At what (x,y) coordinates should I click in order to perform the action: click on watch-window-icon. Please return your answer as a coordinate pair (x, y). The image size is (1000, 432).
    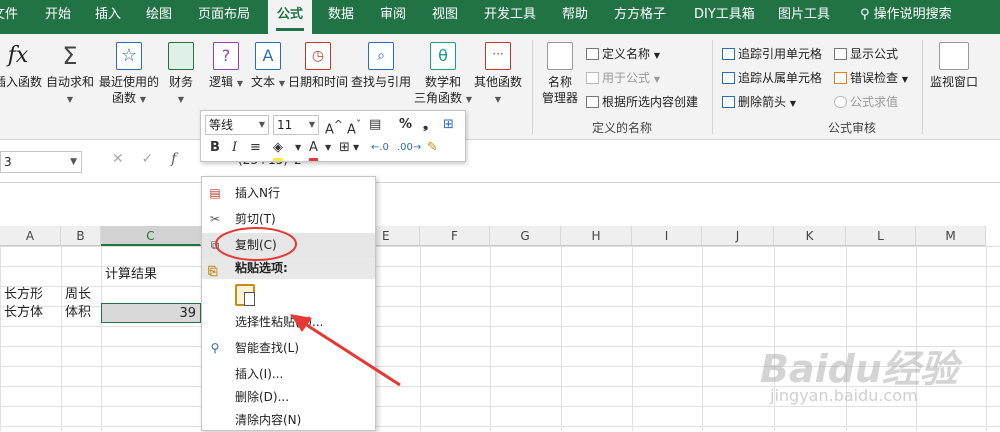
    Looking at the image, I should click on (954, 56).